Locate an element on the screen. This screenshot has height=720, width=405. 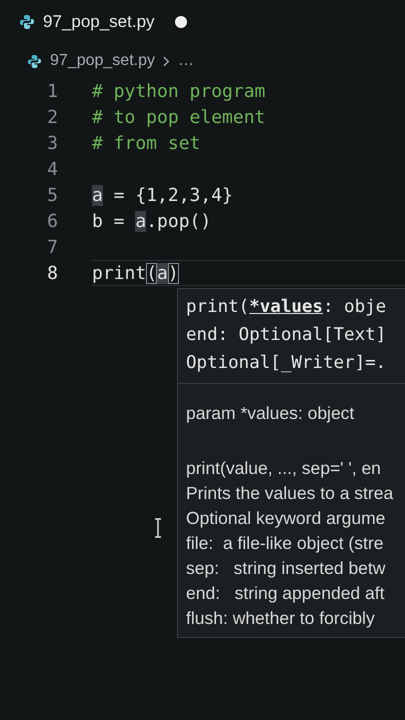
line-number: 4 is located at coordinates (52, 170).